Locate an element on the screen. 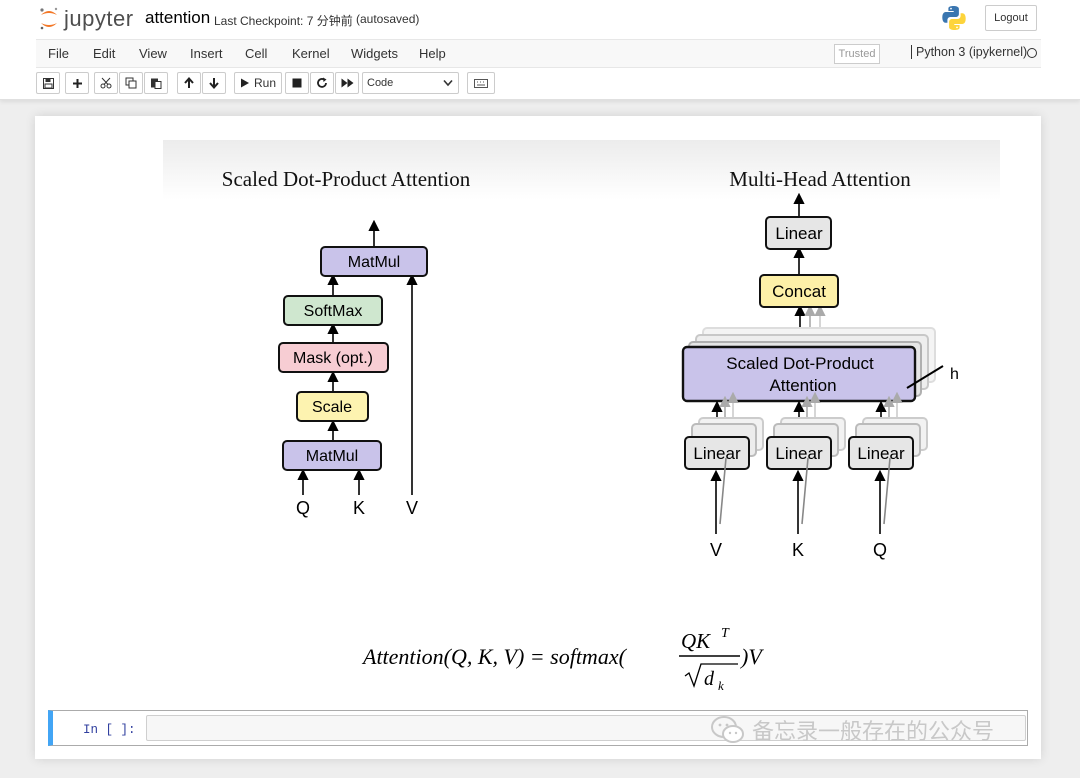  jupyter-logo-text: jupyter is located at coordinates (99, 18).